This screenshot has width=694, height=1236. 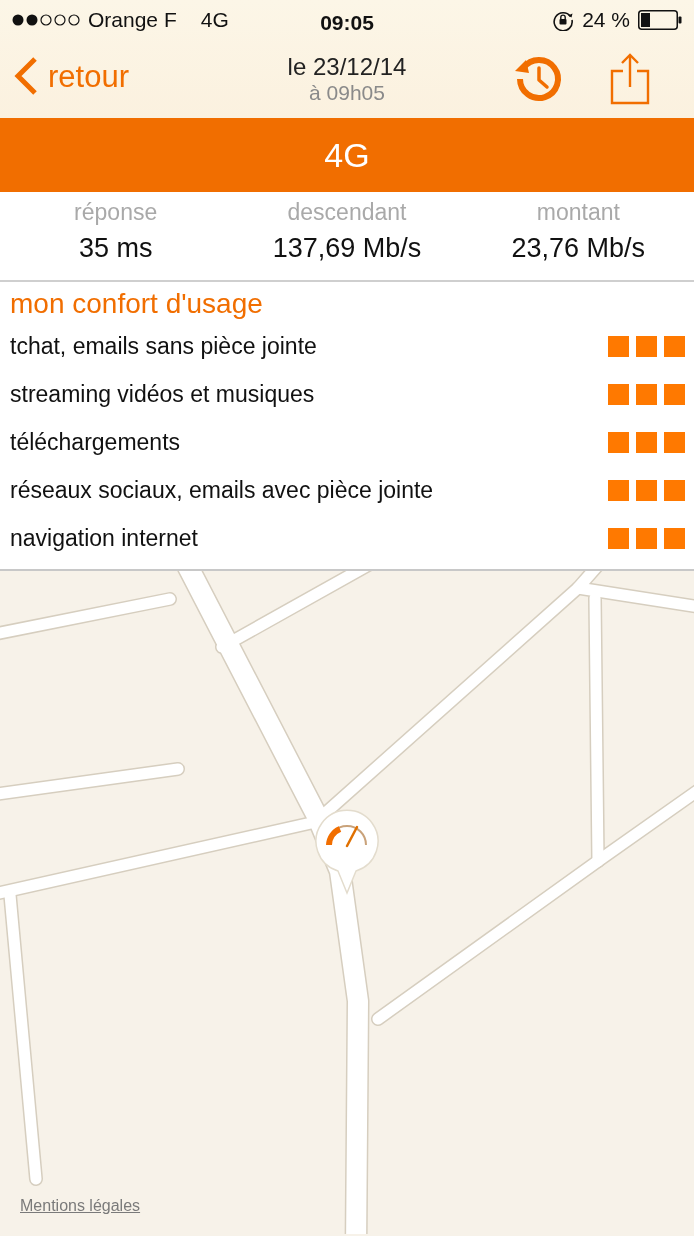 I want to click on usage-label: téléchargements, so click(x=95, y=442).